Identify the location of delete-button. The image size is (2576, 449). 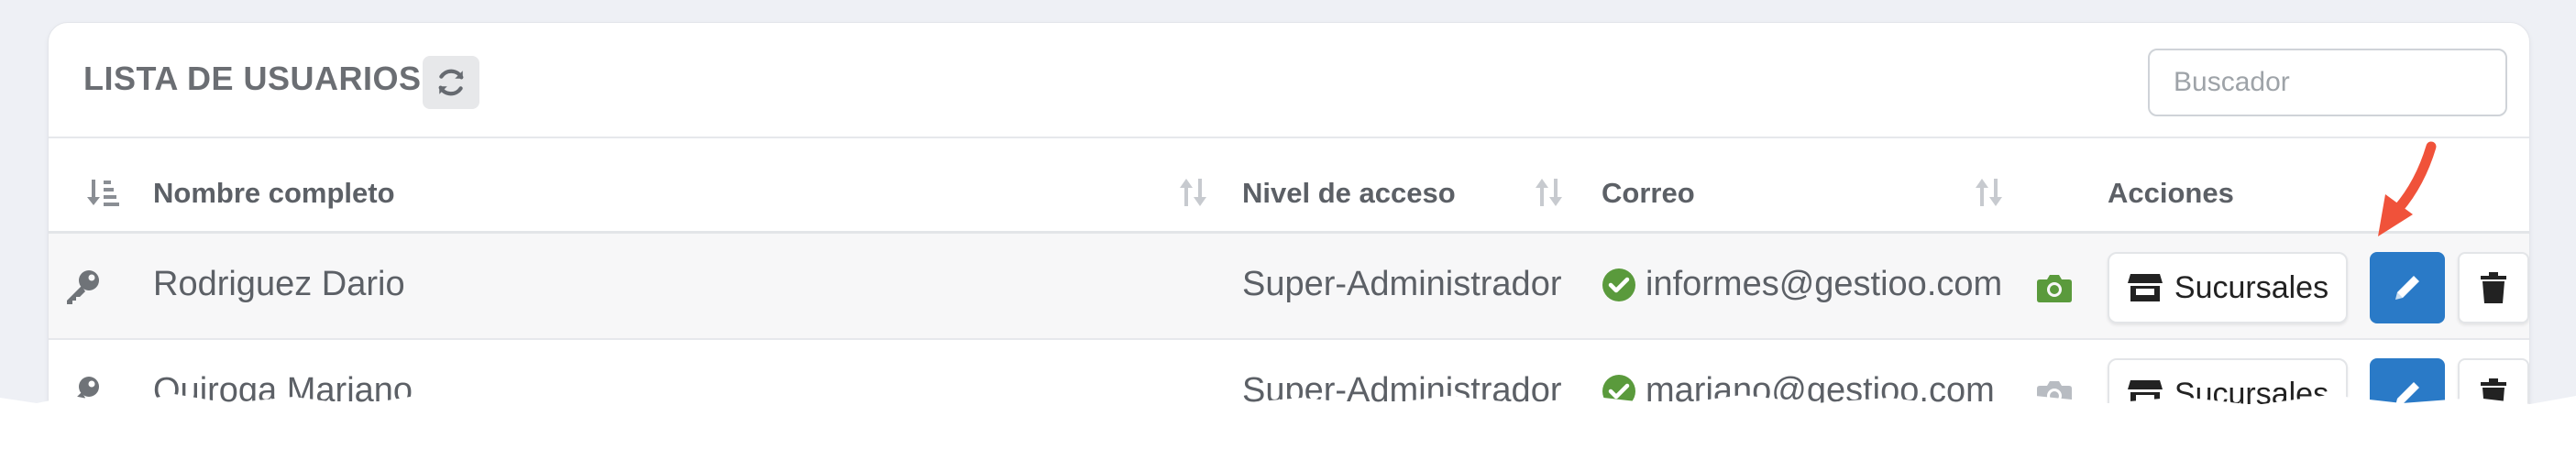
(2493, 287).